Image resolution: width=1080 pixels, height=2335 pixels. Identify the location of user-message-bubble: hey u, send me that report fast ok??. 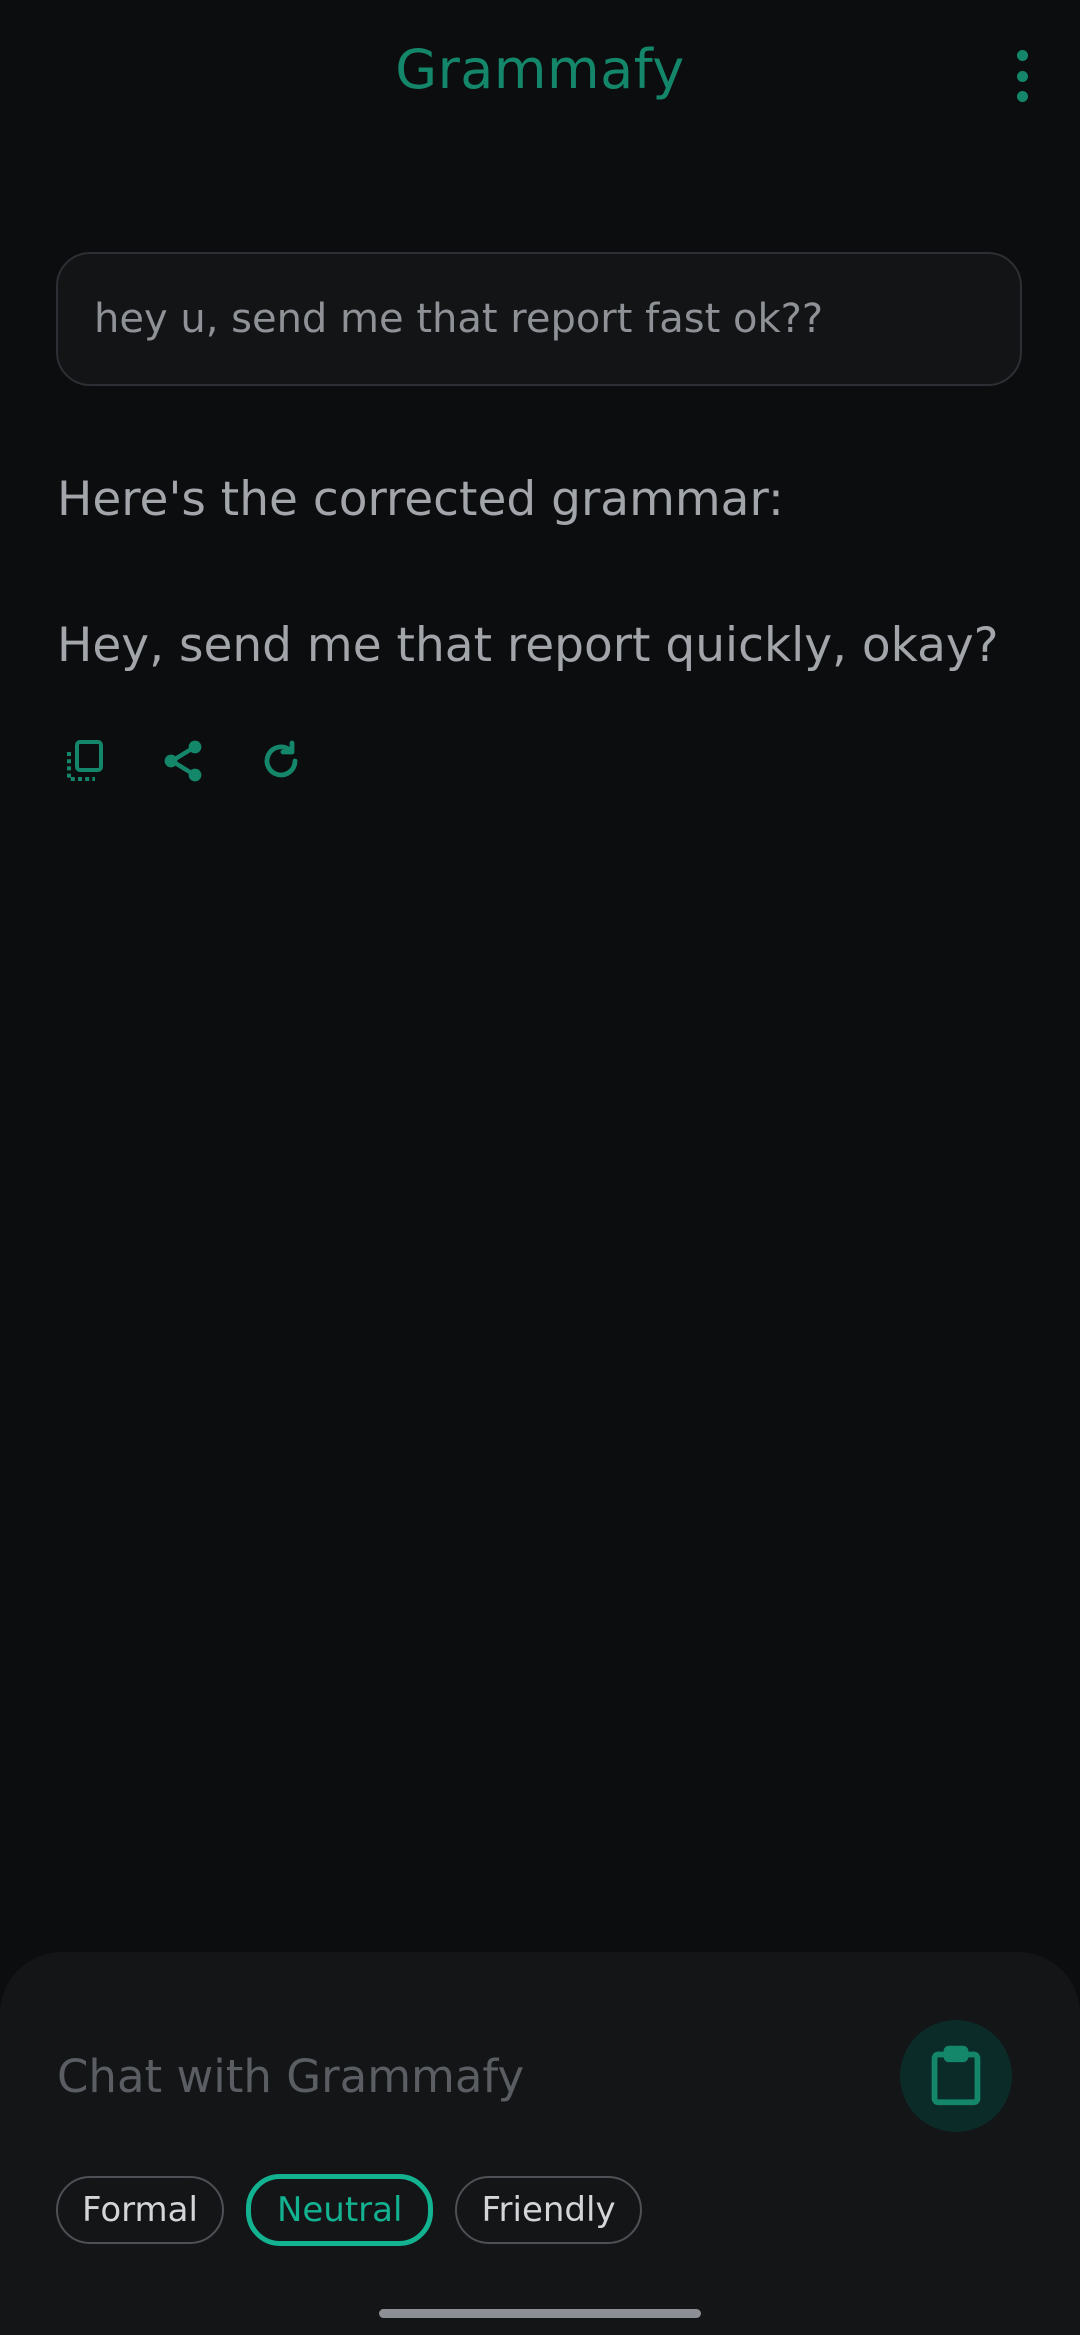
(539, 319).